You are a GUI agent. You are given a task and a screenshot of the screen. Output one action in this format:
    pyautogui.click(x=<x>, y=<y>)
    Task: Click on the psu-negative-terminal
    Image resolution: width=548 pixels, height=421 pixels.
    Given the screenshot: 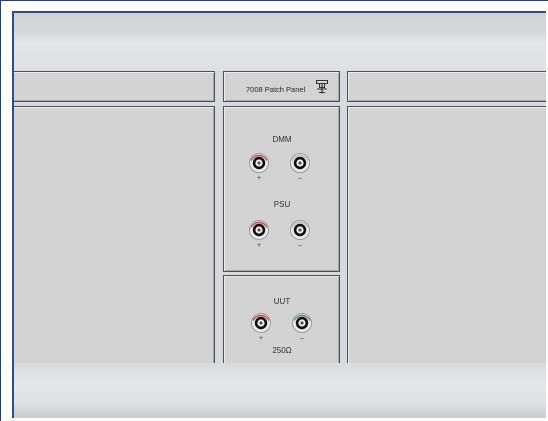 What is the action you would take?
    pyautogui.click(x=300, y=230)
    